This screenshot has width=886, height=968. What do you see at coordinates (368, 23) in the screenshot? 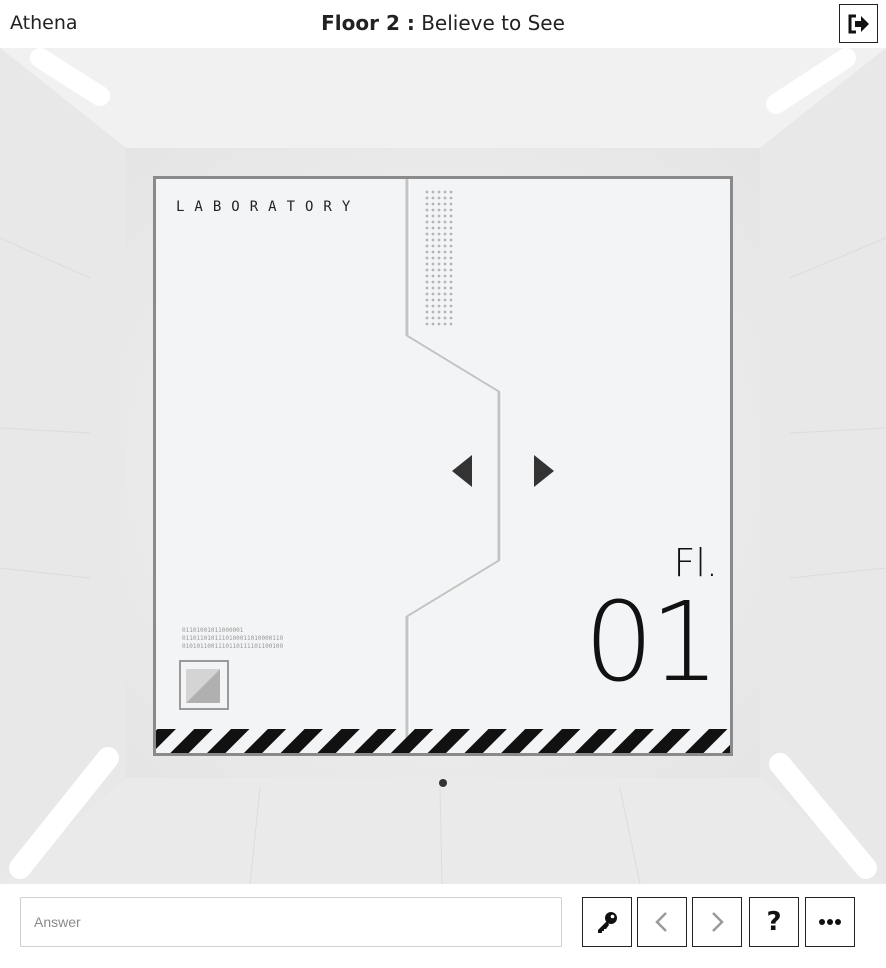
I see `floor-label: Floor 2 :` at bounding box center [368, 23].